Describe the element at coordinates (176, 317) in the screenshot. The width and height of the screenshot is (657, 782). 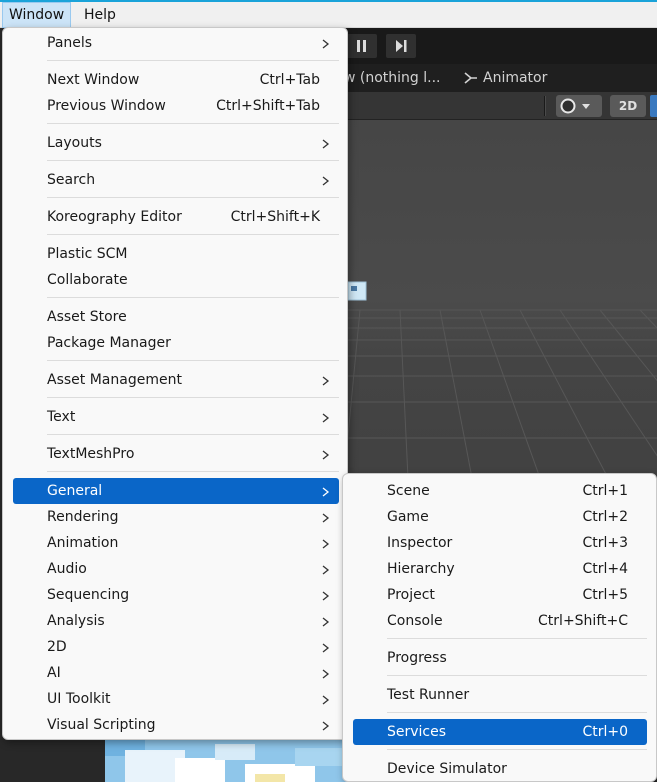
I see `menu-item-asset-store: Asset Store` at that location.